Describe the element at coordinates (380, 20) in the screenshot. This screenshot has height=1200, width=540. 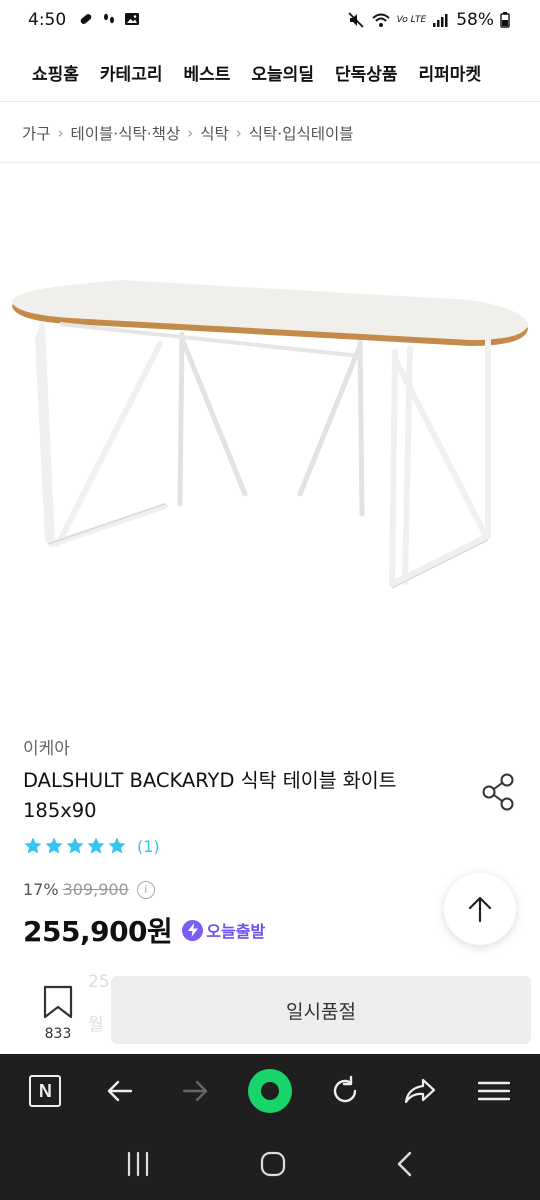
I see `wifi-icon` at that location.